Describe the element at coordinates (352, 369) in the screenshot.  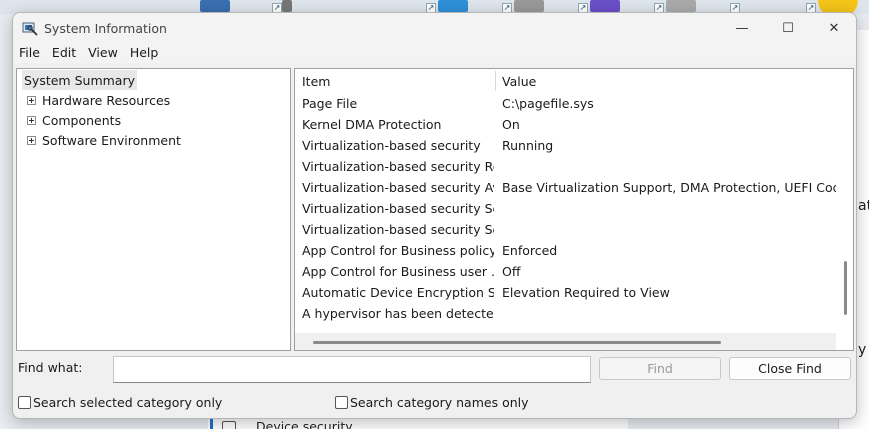
I see `find-what-input` at that location.